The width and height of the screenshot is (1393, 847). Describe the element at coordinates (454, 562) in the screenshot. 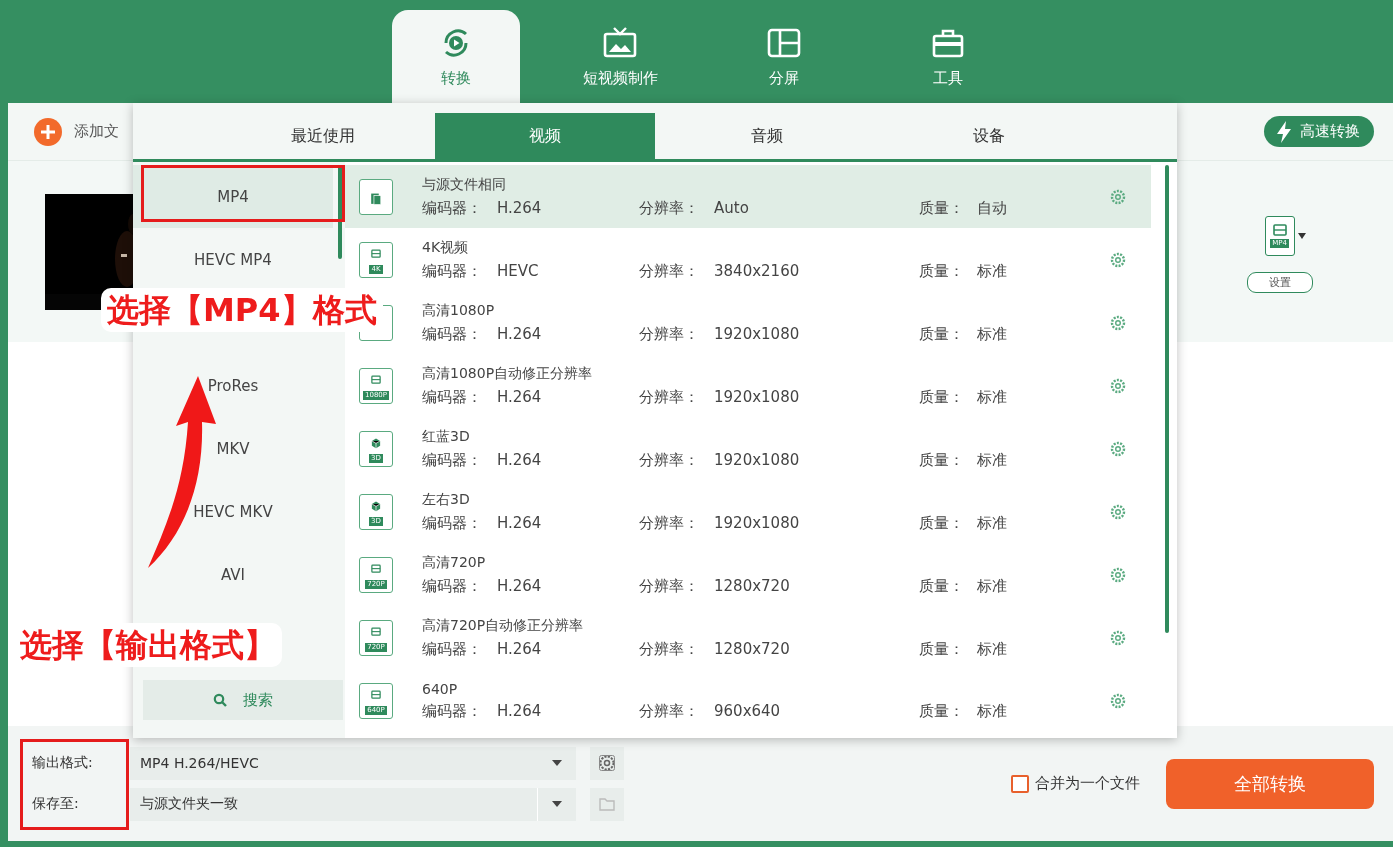

I see `preset-title: 高清720P` at that location.